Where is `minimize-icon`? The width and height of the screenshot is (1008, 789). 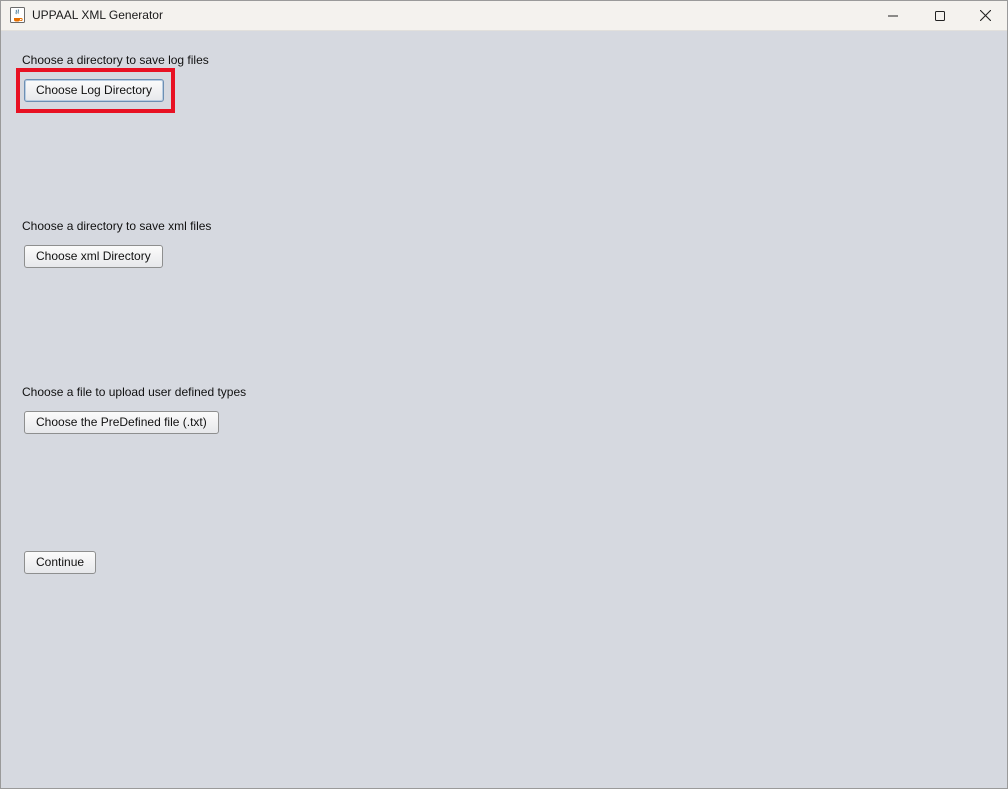
minimize-icon is located at coordinates (893, 16).